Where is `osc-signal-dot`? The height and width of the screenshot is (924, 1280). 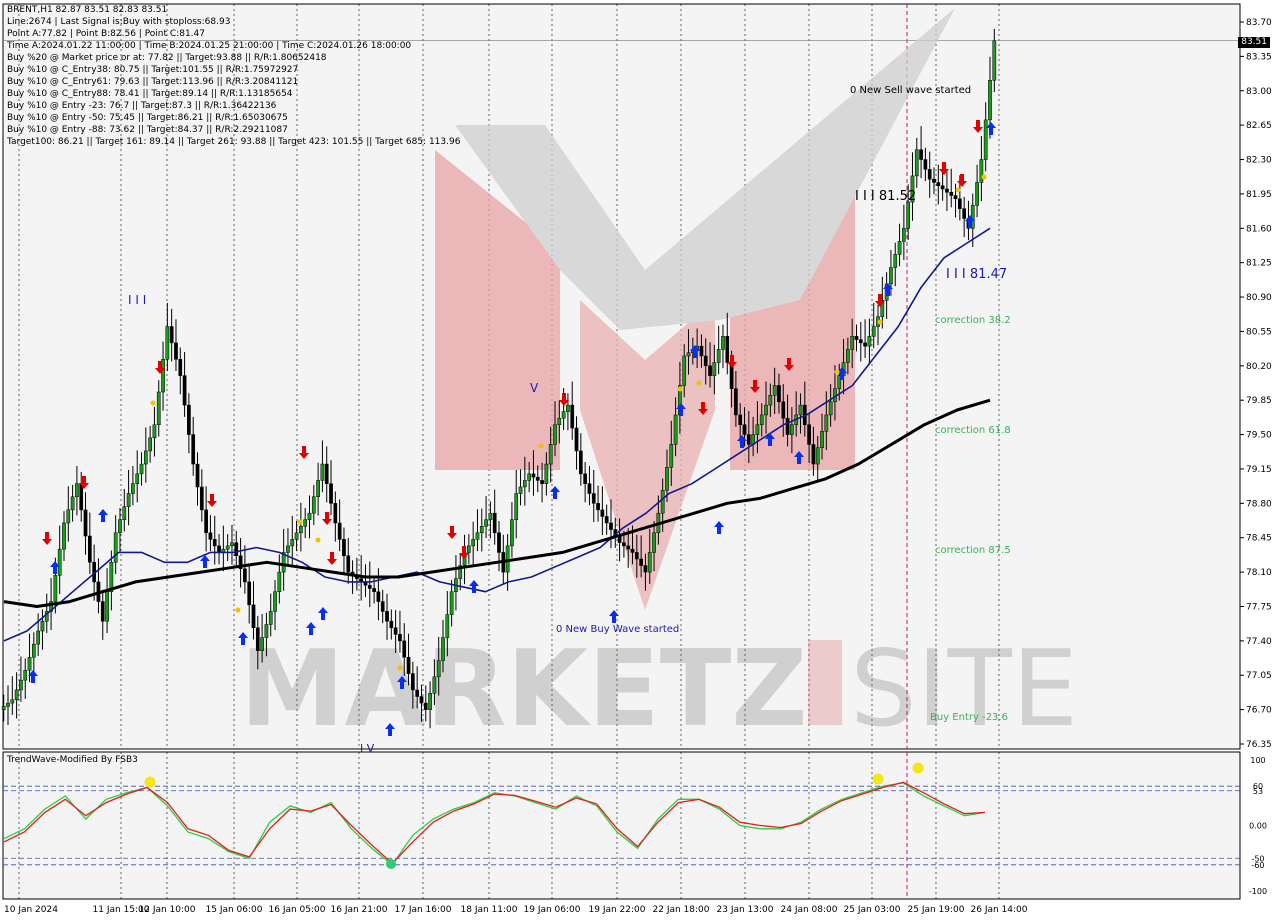 osc-signal-dot is located at coordinates (878, 779).